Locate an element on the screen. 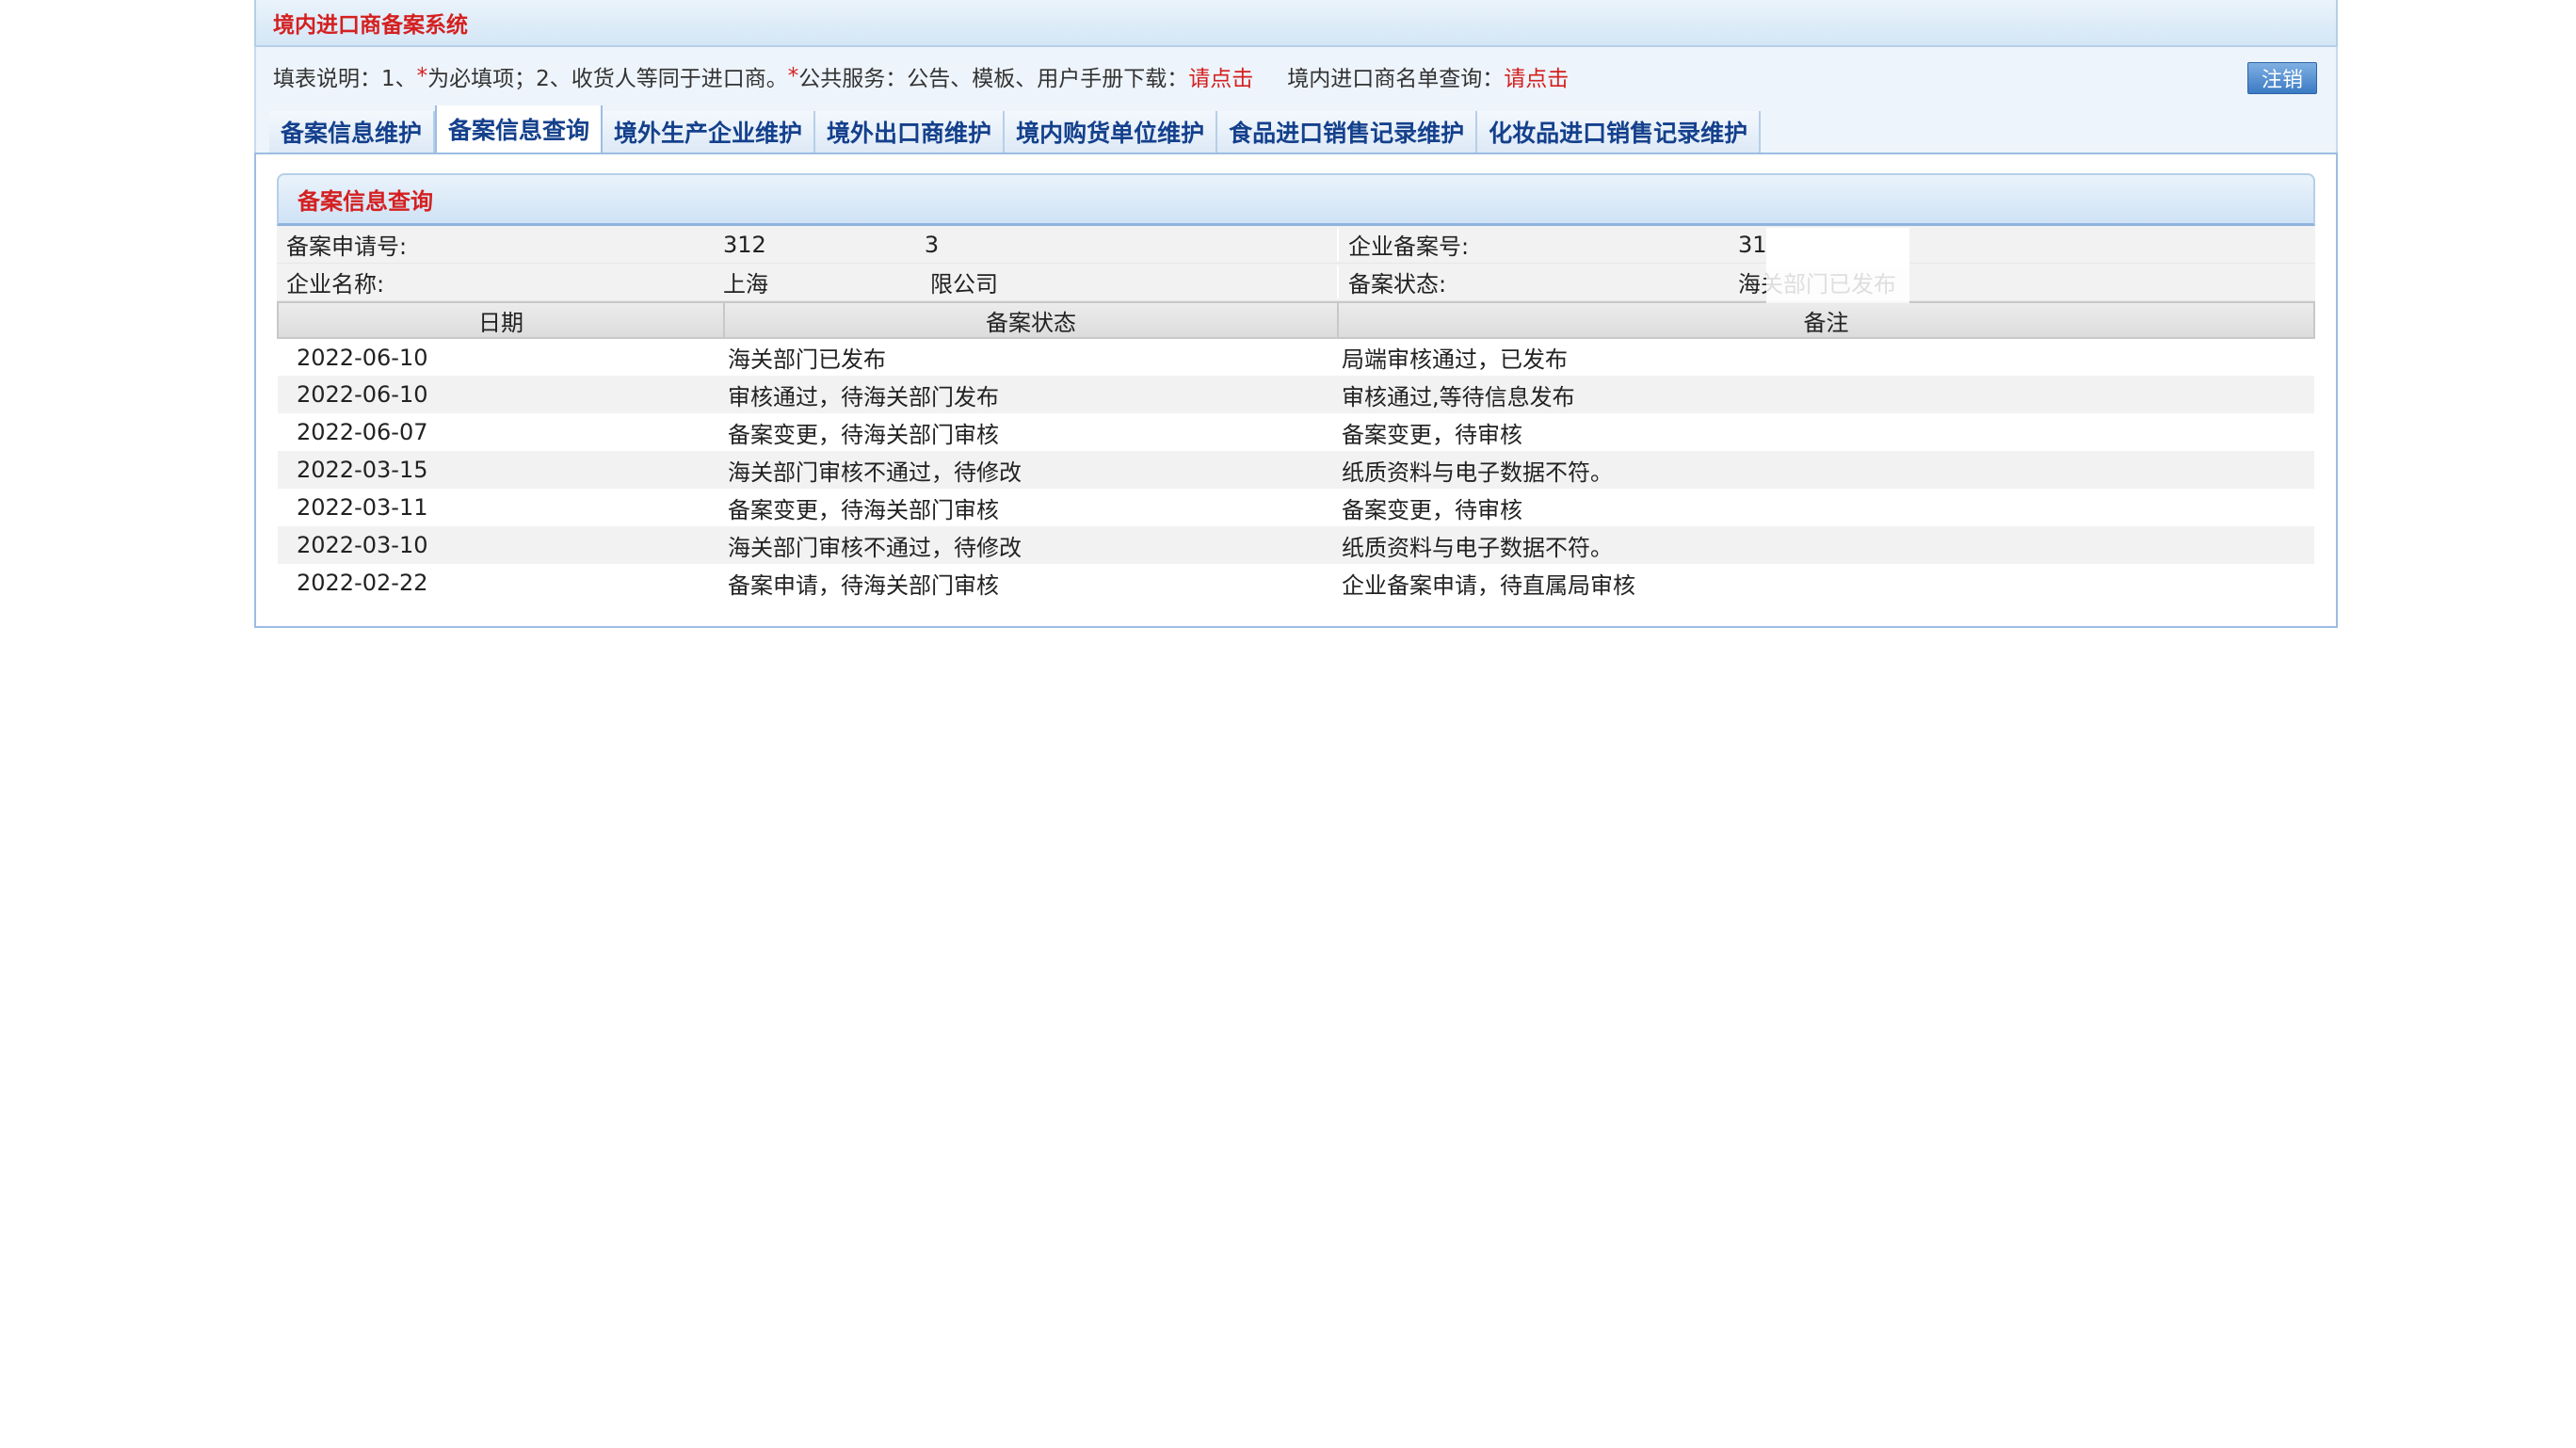 The width and height of the screenshot is (2576, 1448). importer-list-link: 请点击 is located at coordinates (1536, 76).